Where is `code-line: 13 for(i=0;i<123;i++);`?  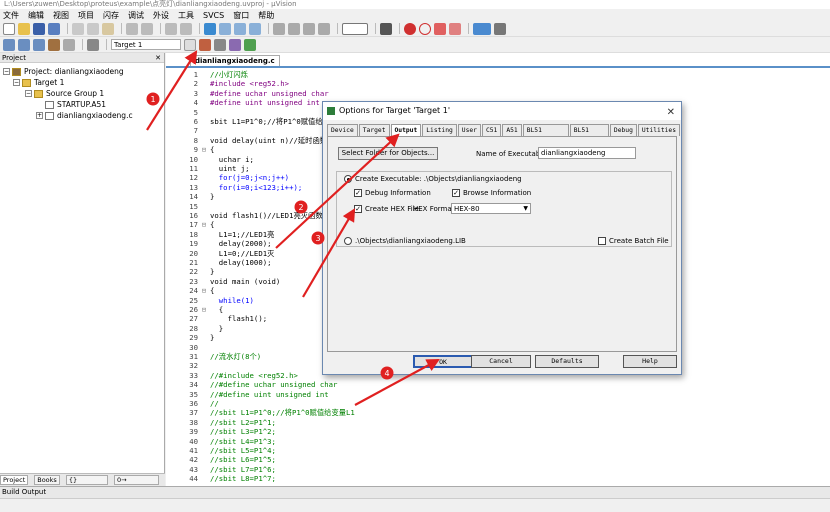
code-line: 13 for(i=0;i<123;i++); is located at coordinates (234, 187).